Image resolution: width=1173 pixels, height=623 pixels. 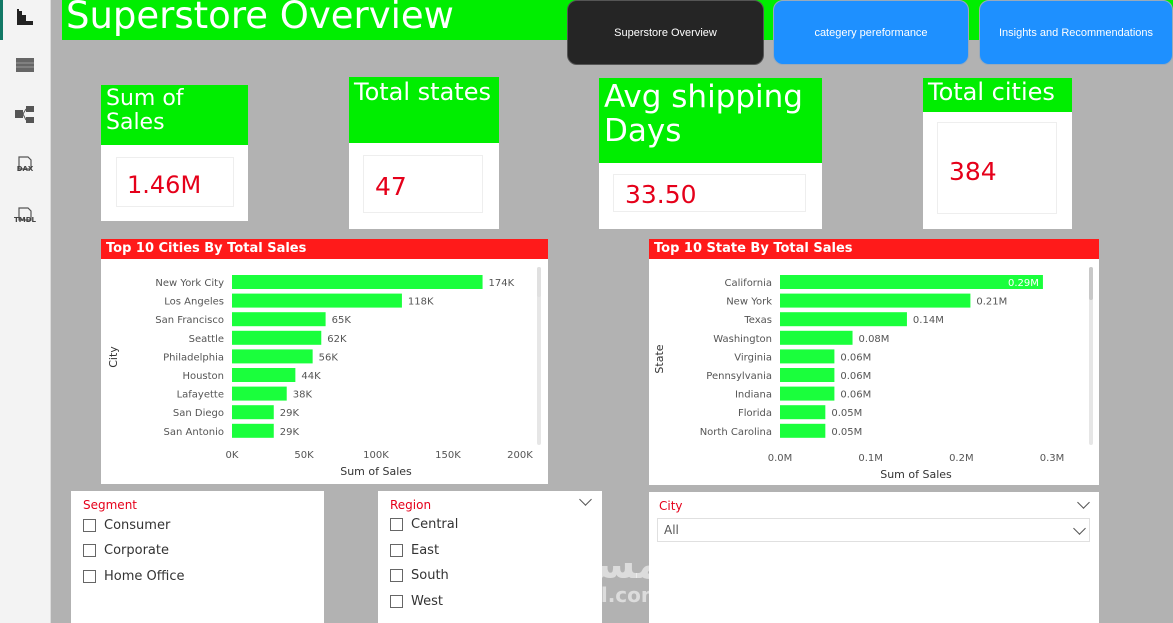 I want to click on data-label: 29K, so click(x=290, y=432).